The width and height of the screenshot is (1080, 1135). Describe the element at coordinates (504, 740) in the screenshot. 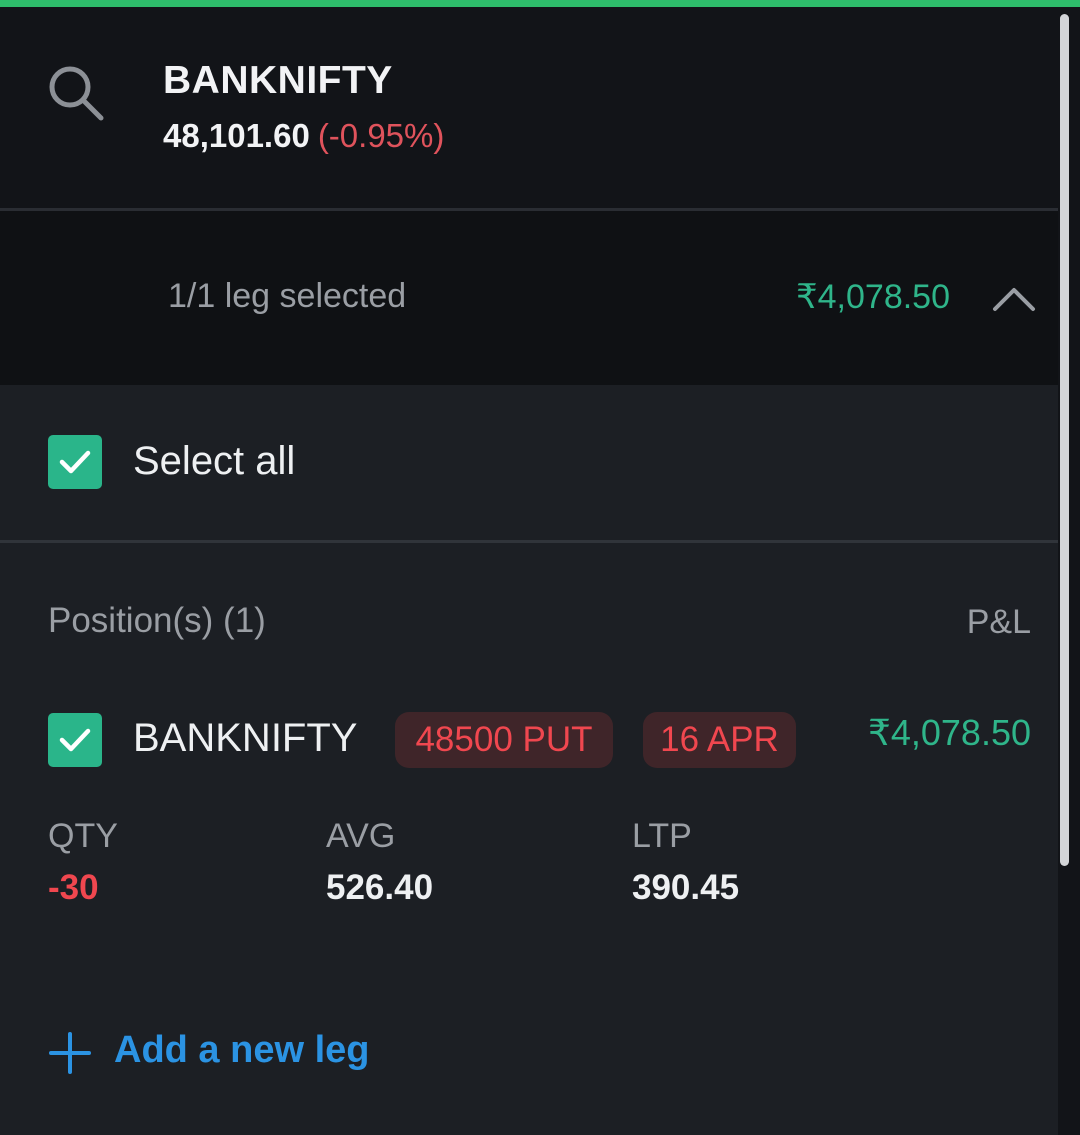

I see `strike-badge: 48500 PUT` at that location.